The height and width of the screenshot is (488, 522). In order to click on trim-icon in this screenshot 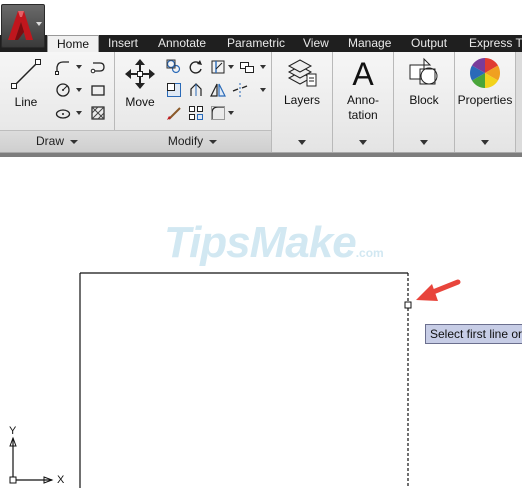, I will do `click(218, 67)`.